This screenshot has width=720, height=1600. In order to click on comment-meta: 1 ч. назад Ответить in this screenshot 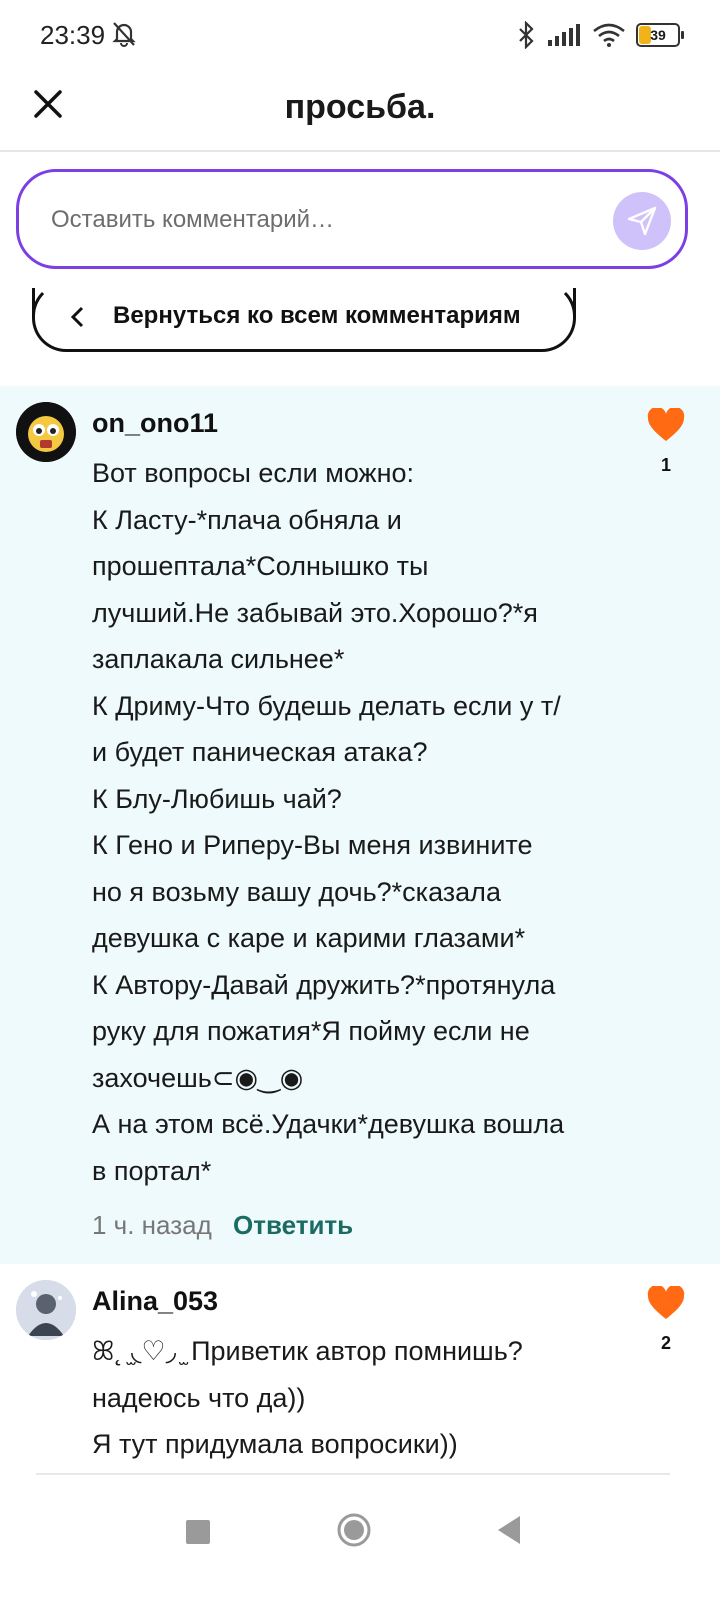, I will do `click(222, 1225)`.